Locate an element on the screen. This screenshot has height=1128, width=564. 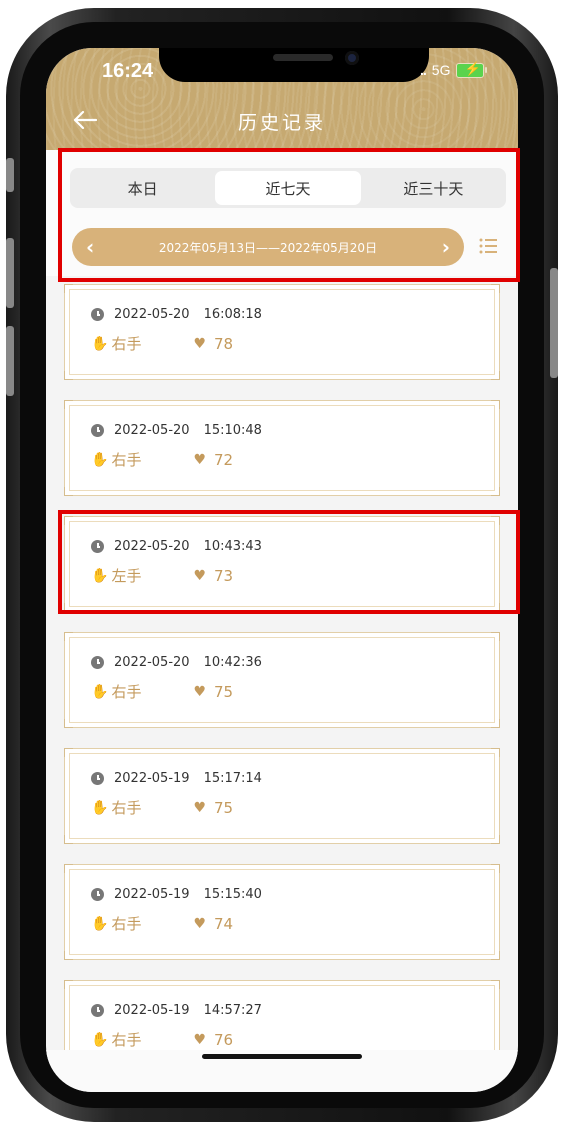
status-time: 16:24 is located at coordinates (128, 71).